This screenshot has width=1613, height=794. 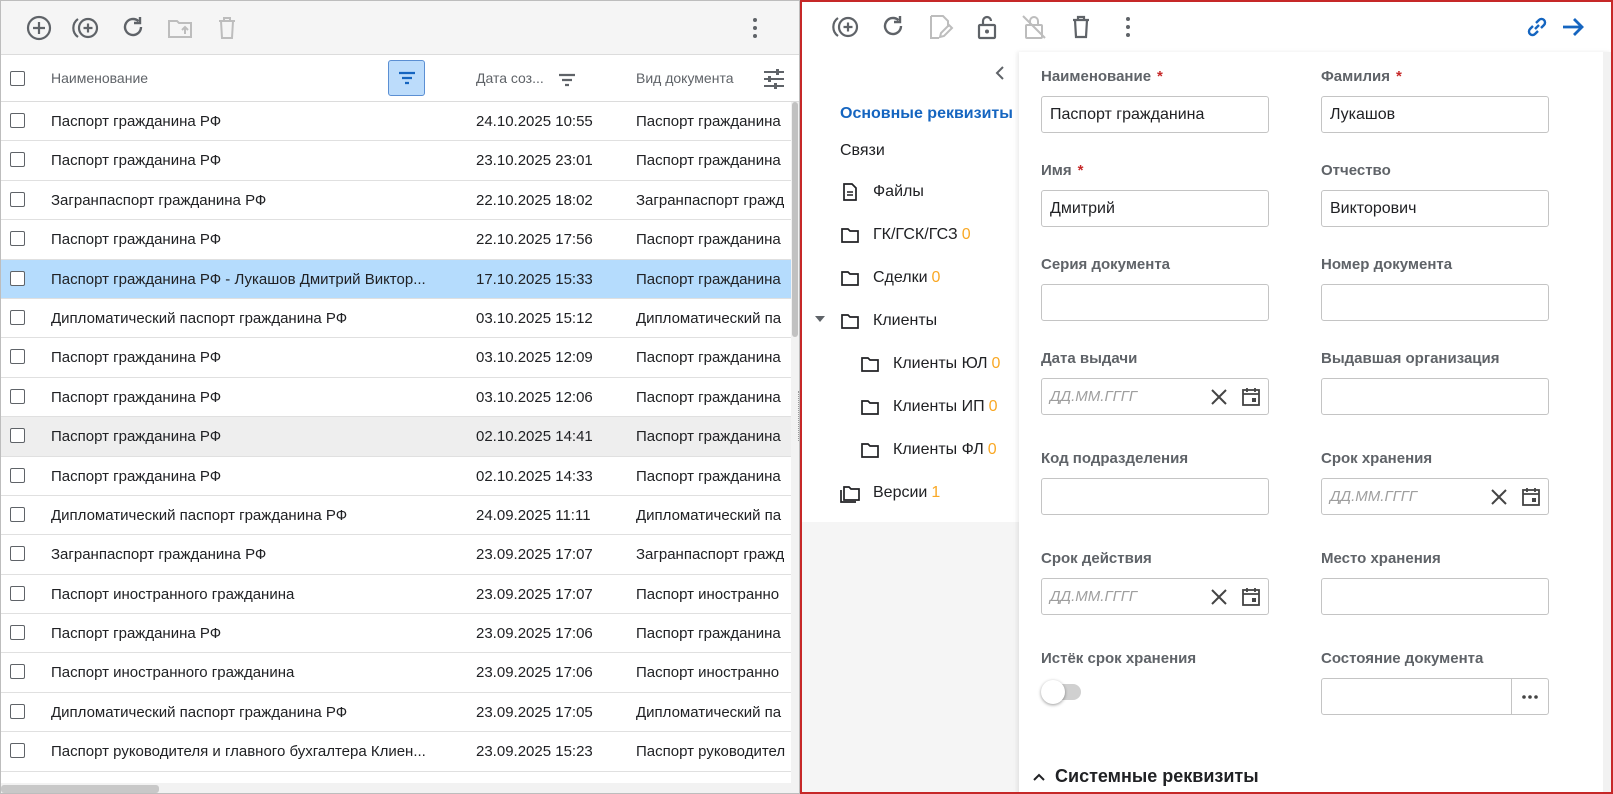 What do you see at coordinates (1155, 496) in the screenshot?
I see `dept-code-input` at bounding box center [1155, 496].